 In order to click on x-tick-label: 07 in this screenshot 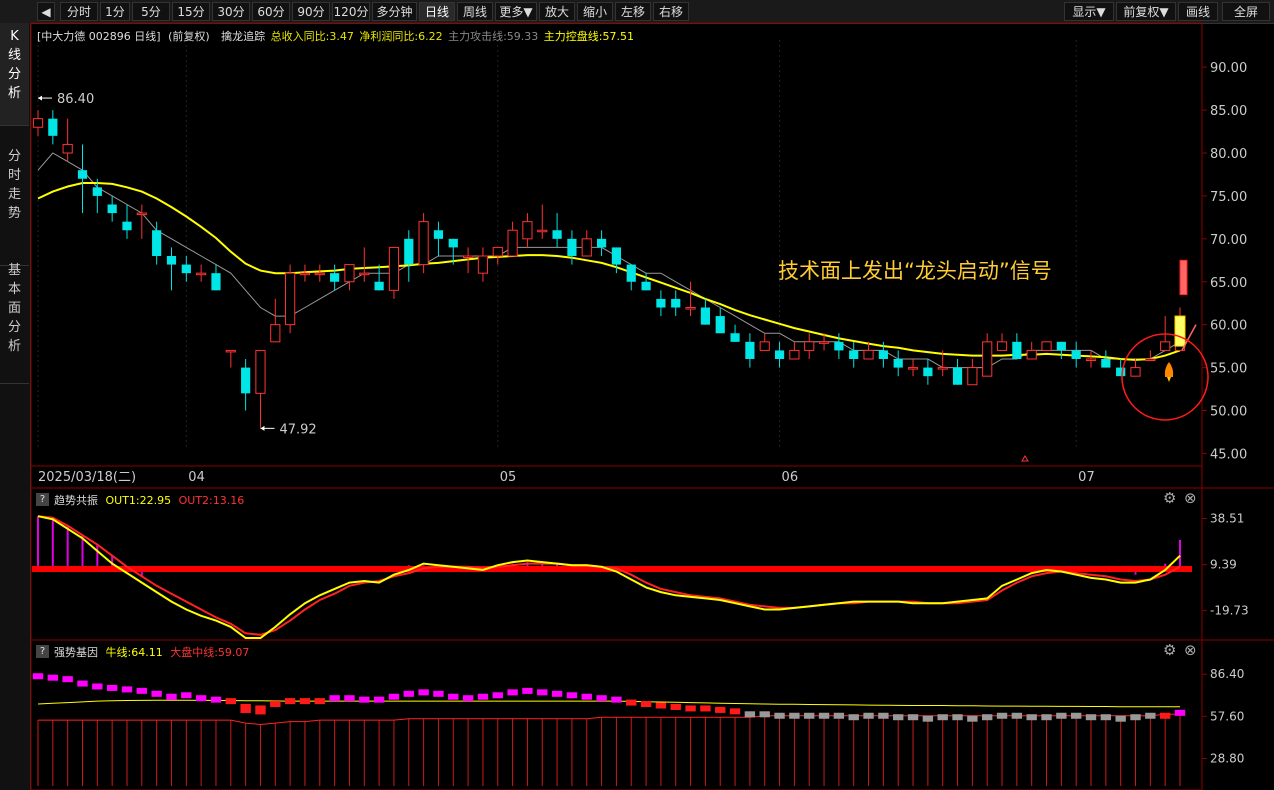, I will do `click(1086, 477)`.